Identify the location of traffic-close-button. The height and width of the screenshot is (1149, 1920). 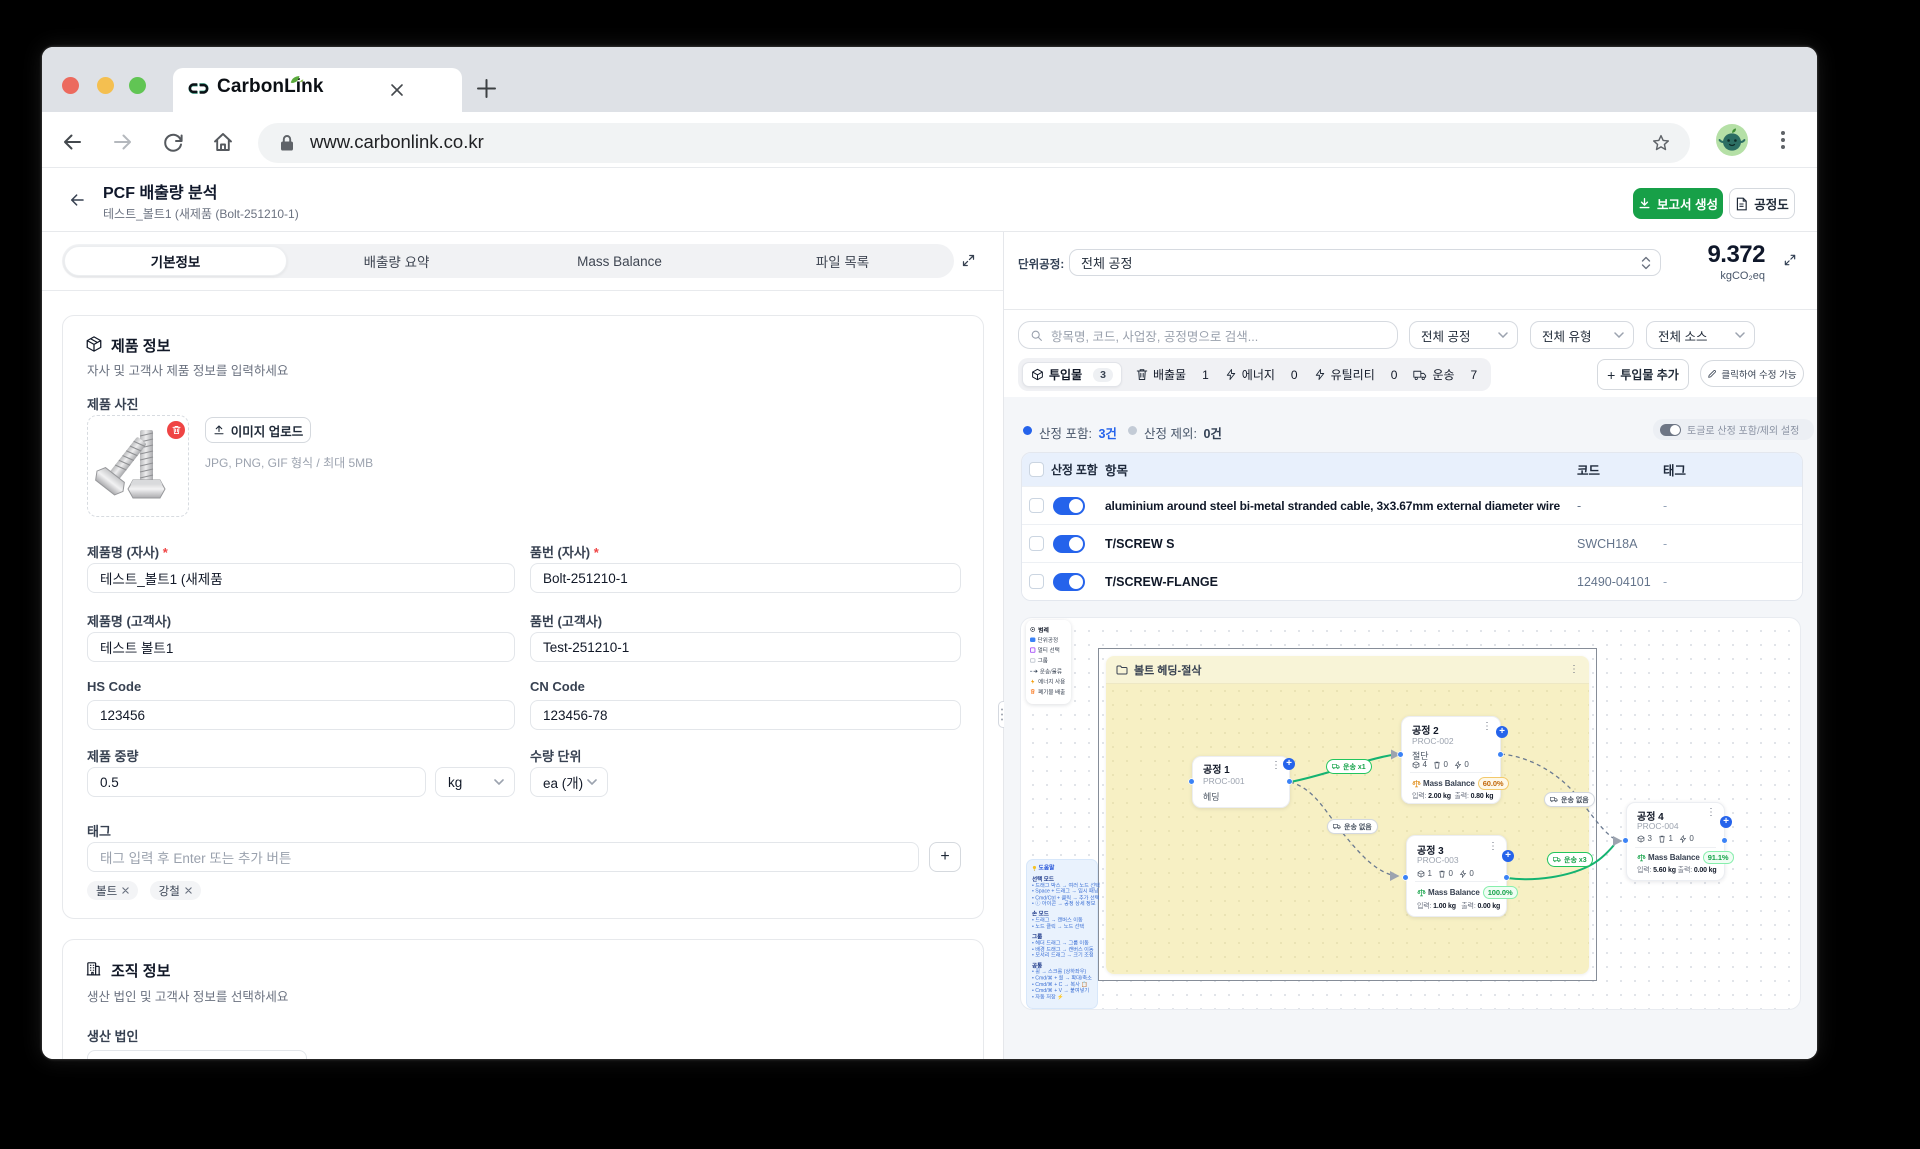
(70, 85).